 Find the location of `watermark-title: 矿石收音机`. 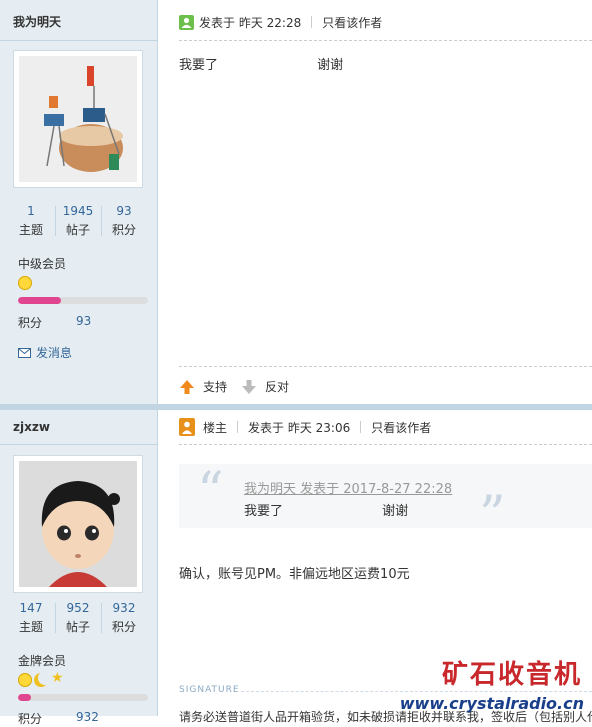

watermark-title: 矿石收音机 is located at coordinates (511, 675).